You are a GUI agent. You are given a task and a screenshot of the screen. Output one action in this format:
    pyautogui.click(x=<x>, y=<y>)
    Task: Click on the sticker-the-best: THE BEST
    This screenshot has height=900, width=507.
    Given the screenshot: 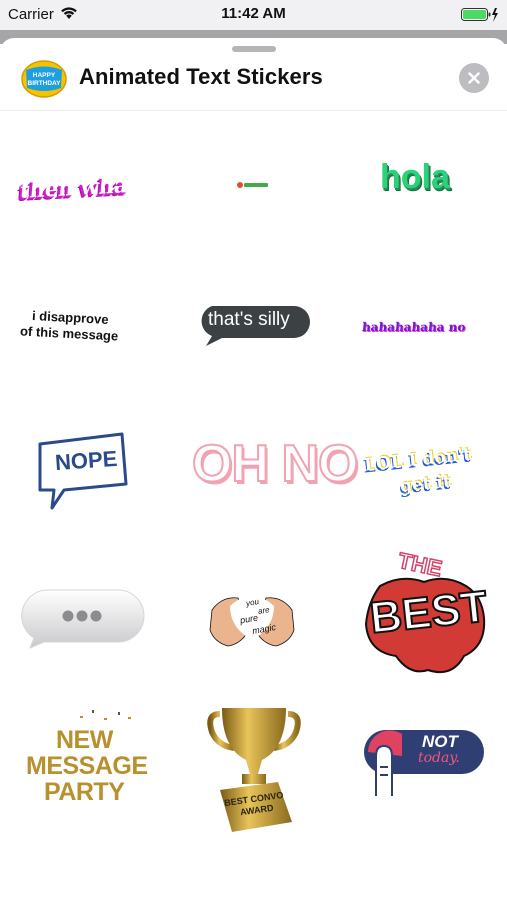 What is the action you would take?
    pyautogui.click(x=425, y=614)
    